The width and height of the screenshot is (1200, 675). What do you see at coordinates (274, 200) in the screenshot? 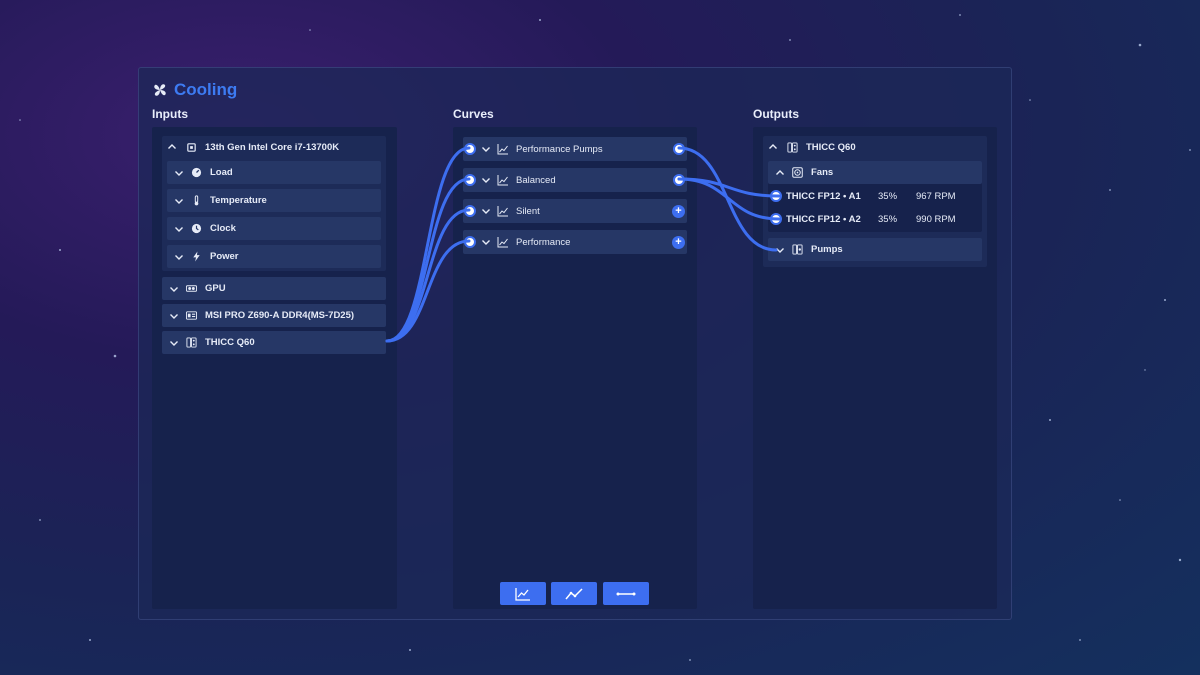
I see `input-temperature: Temperature` at bounding box center [274, 200].